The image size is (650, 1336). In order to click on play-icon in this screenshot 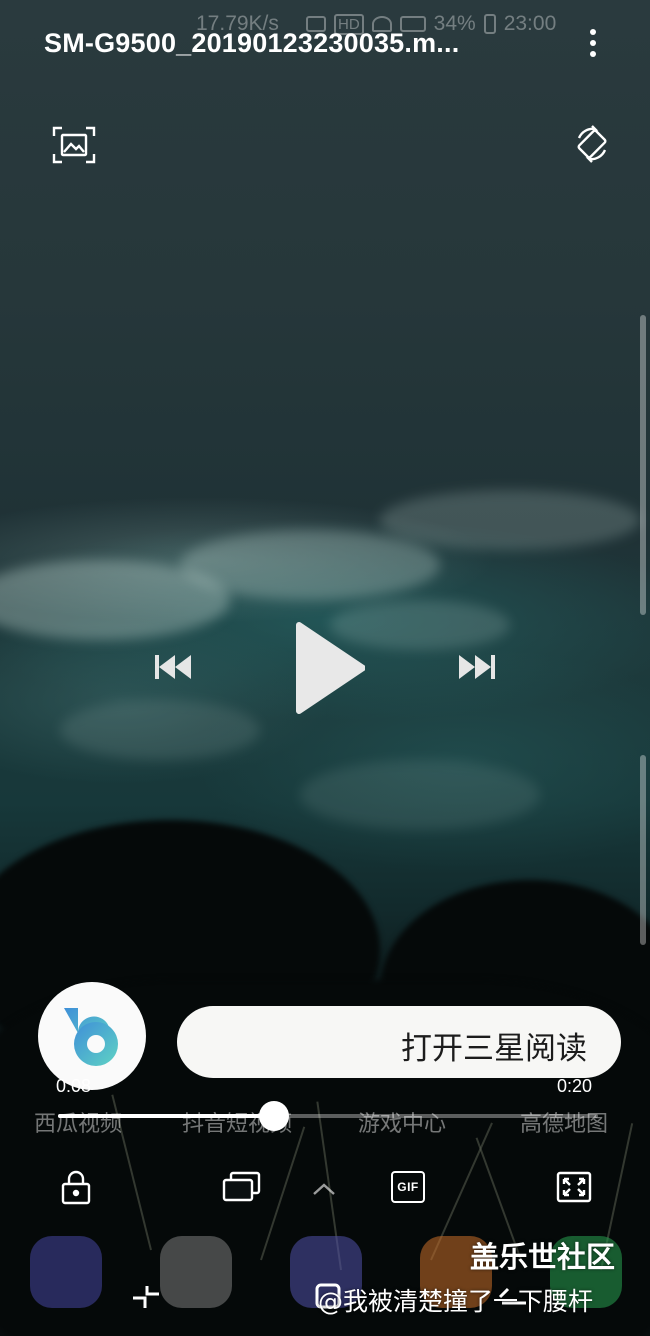, I will do `click(329, 668)`.